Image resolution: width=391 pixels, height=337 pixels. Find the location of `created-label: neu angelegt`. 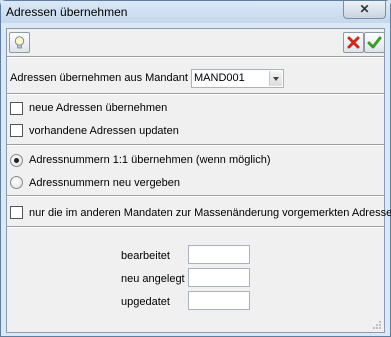

created-label: neu angelegt is located at coordinates (153, 279).